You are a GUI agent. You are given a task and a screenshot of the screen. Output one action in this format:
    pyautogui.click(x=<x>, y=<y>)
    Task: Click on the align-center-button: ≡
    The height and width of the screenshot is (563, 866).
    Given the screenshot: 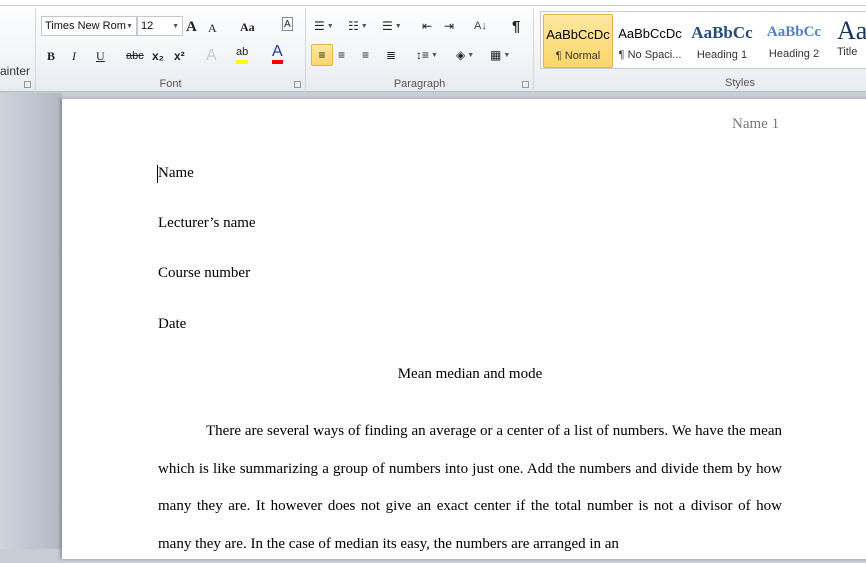 What is the action you would take?
    pyautogui.click(x=341, y=55)
    